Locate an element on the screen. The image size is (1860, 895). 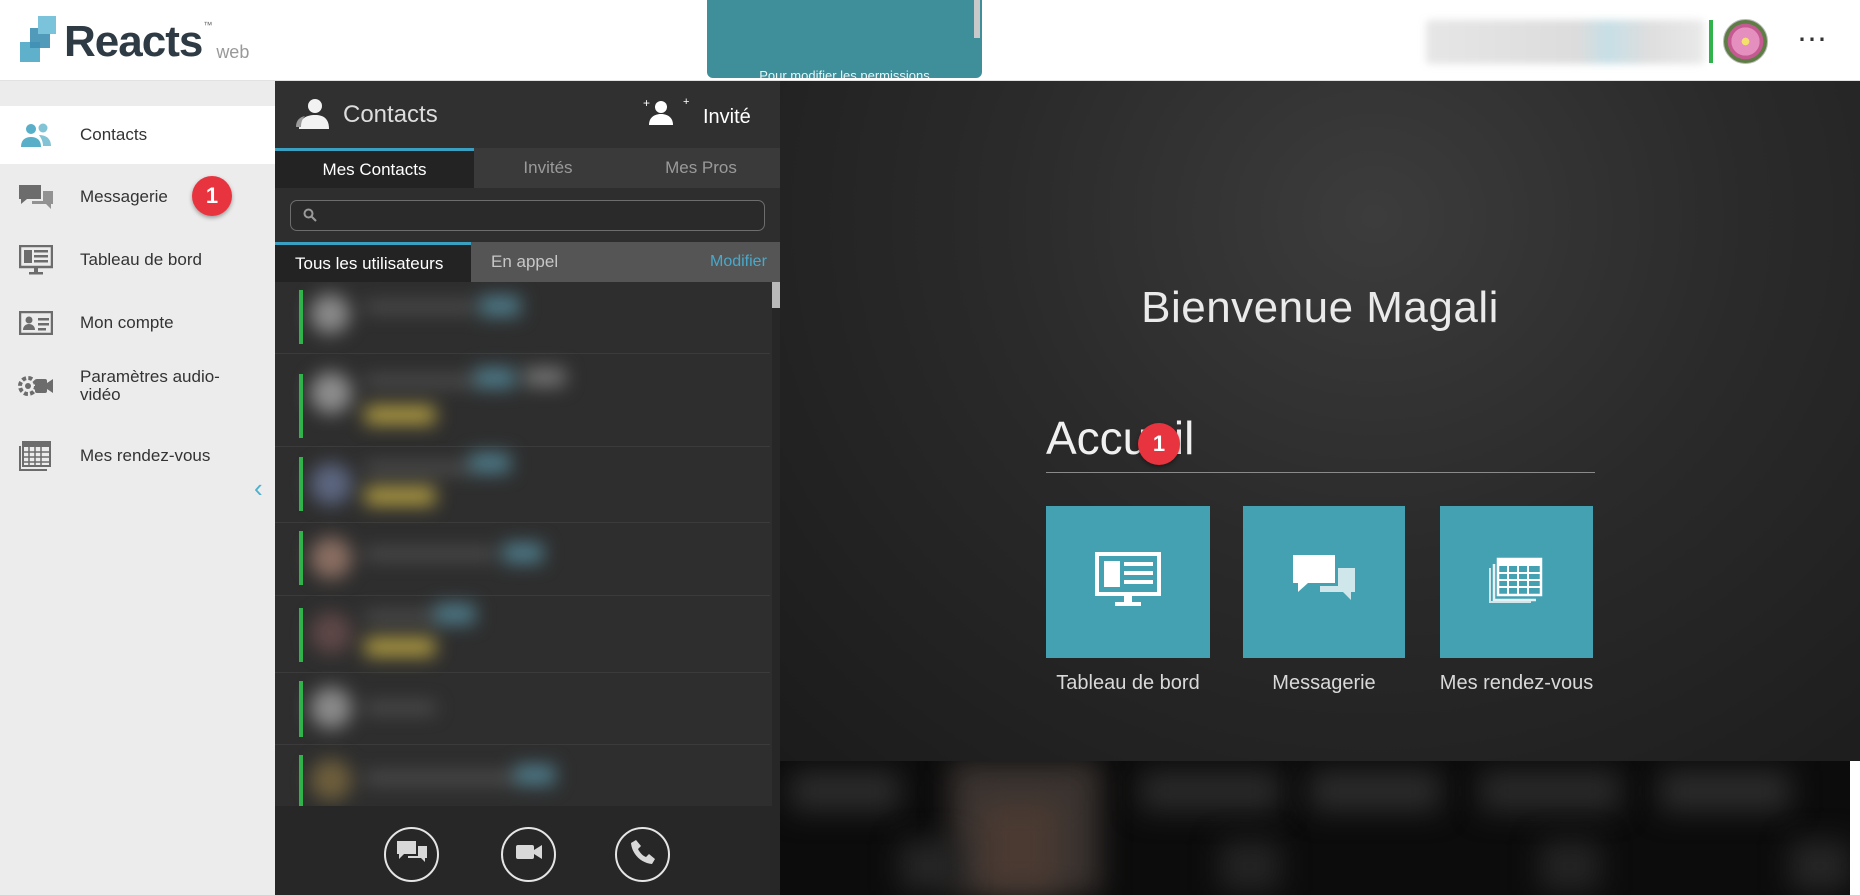
sidebar-item-messagerie: Messagerie 1 is located at coordinates (137, 197).